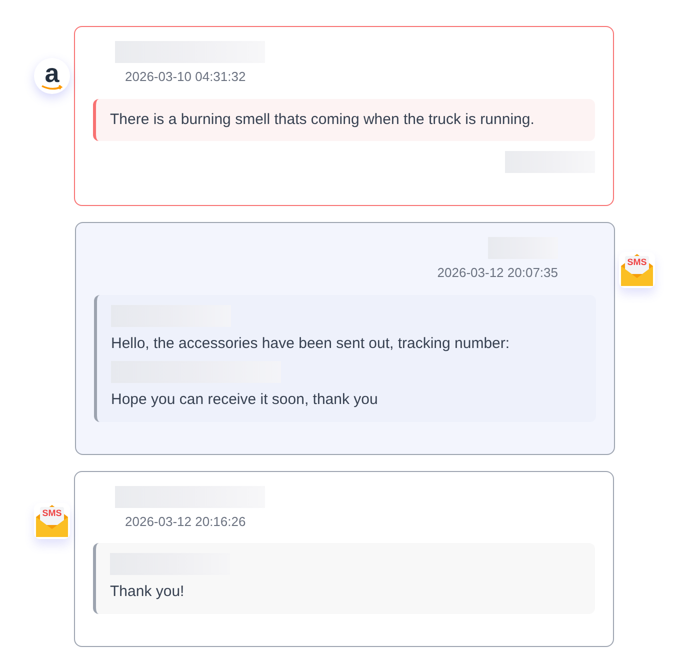 Image resolution: width=686 pixels, height=672 pixels. I want to click on timestamp: 2026-03-12 20:16:26, so click(185, 521).